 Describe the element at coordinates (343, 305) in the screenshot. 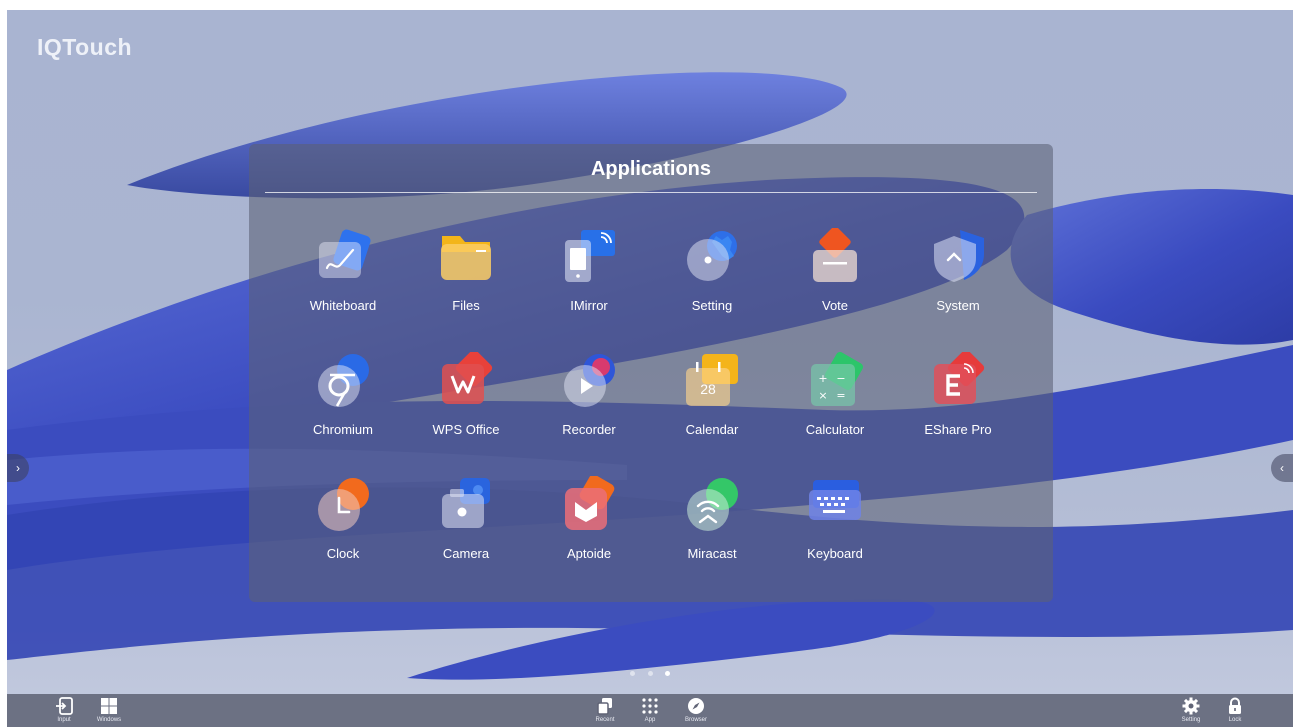

I see `app-label: Whiteboard` at that location.